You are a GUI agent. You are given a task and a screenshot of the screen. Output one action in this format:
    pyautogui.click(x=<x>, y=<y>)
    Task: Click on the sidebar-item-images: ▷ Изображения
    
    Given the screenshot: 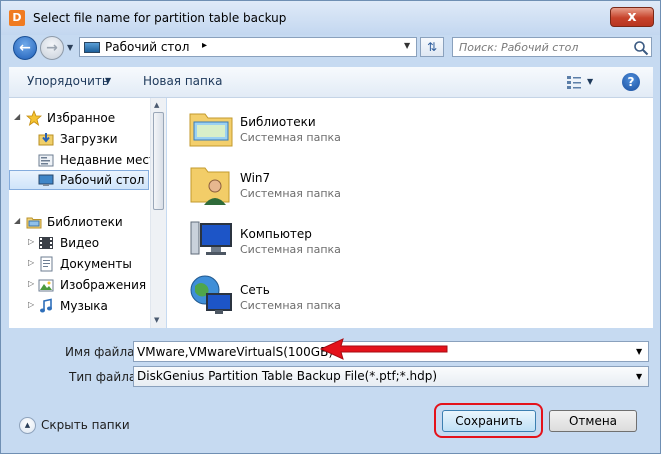 What is the action you would take?
    pyautogui.click(x=79, y=285)
    